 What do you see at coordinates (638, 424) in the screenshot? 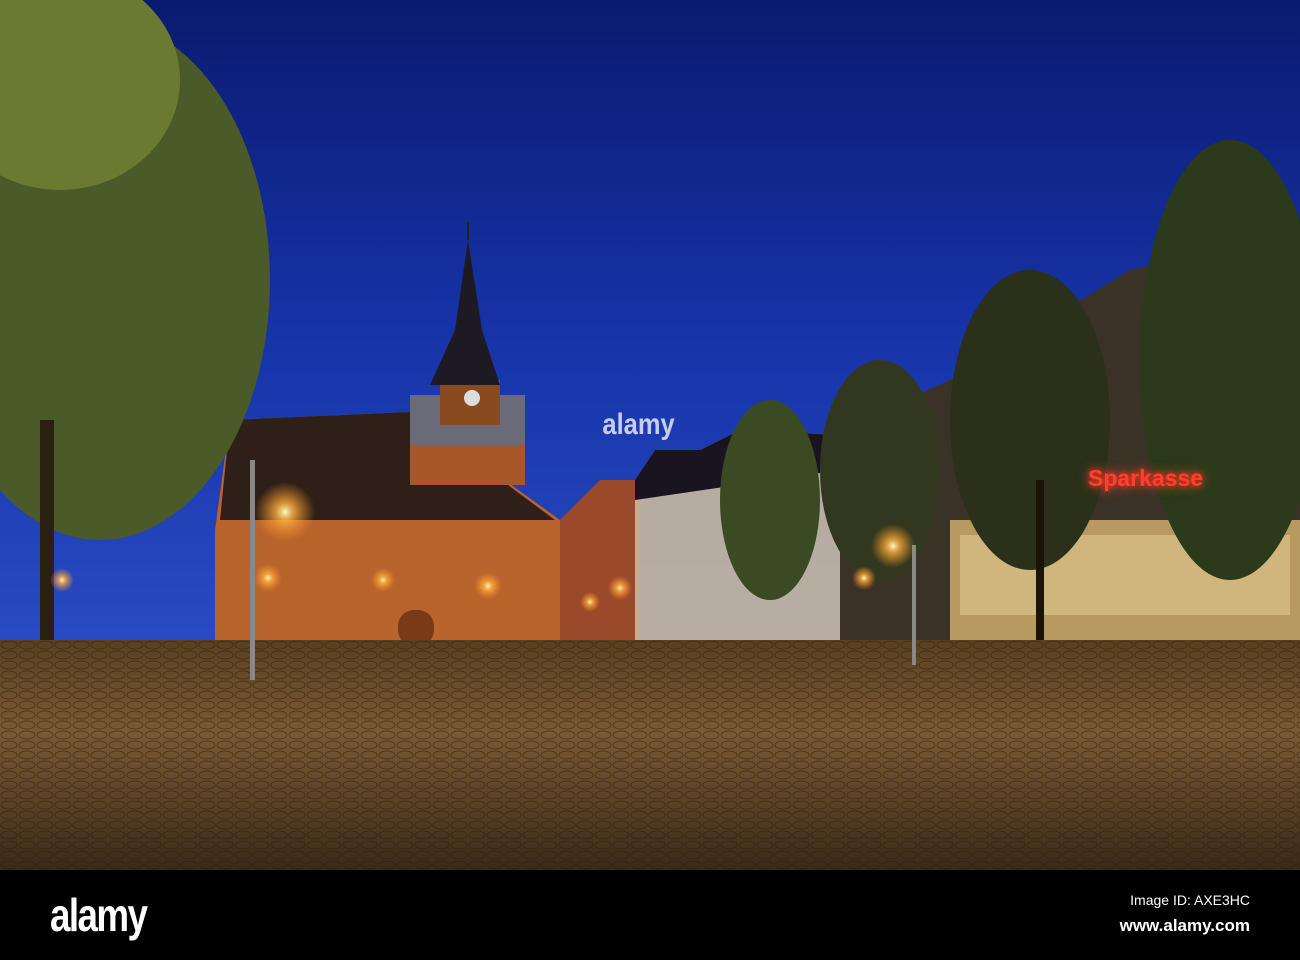
I see `watermark: alamy` at bounding box center [638, 424].